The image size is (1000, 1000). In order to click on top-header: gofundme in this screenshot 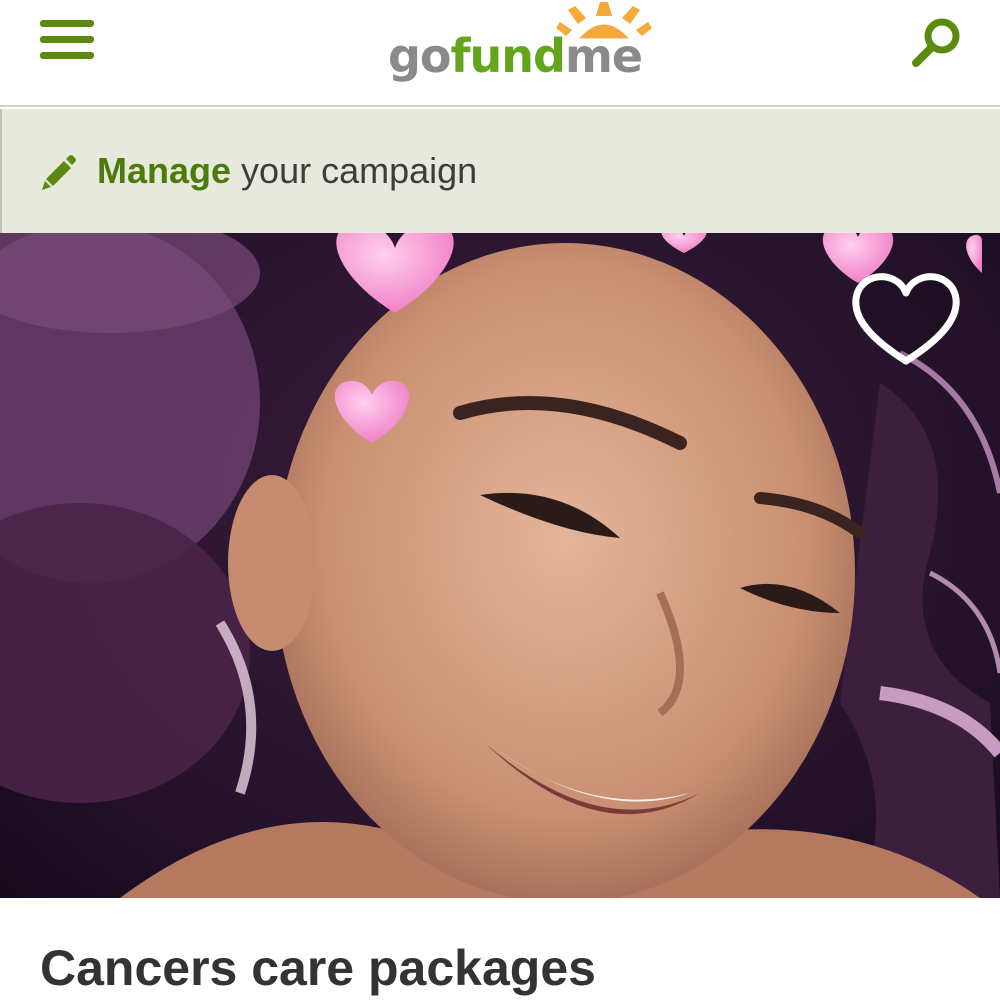, I will do `click(500, 53)`.